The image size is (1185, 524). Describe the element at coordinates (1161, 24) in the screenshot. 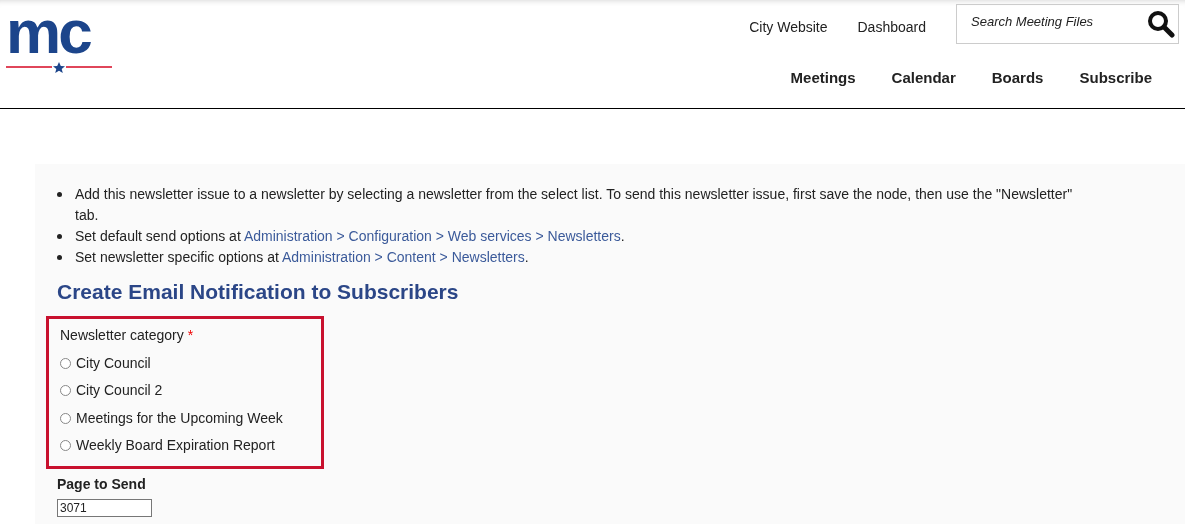

I see `search-icon` at that location.